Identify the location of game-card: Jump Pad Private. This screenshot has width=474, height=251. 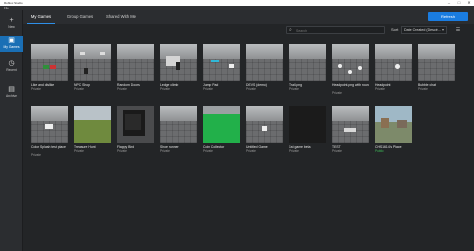
(221, 74).